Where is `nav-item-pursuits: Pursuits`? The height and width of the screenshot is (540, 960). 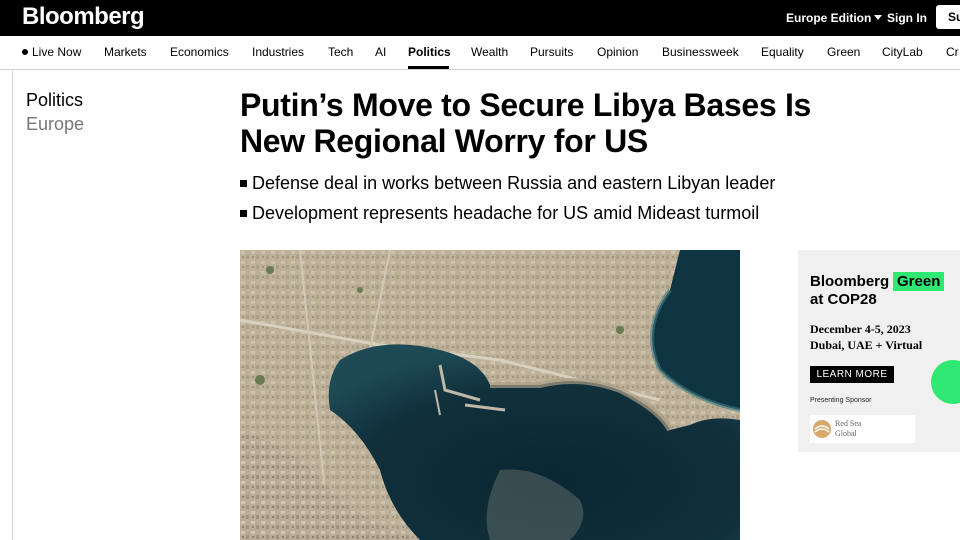 nav-item-pursuits: Pursuits is located at coordinates (551, 52).